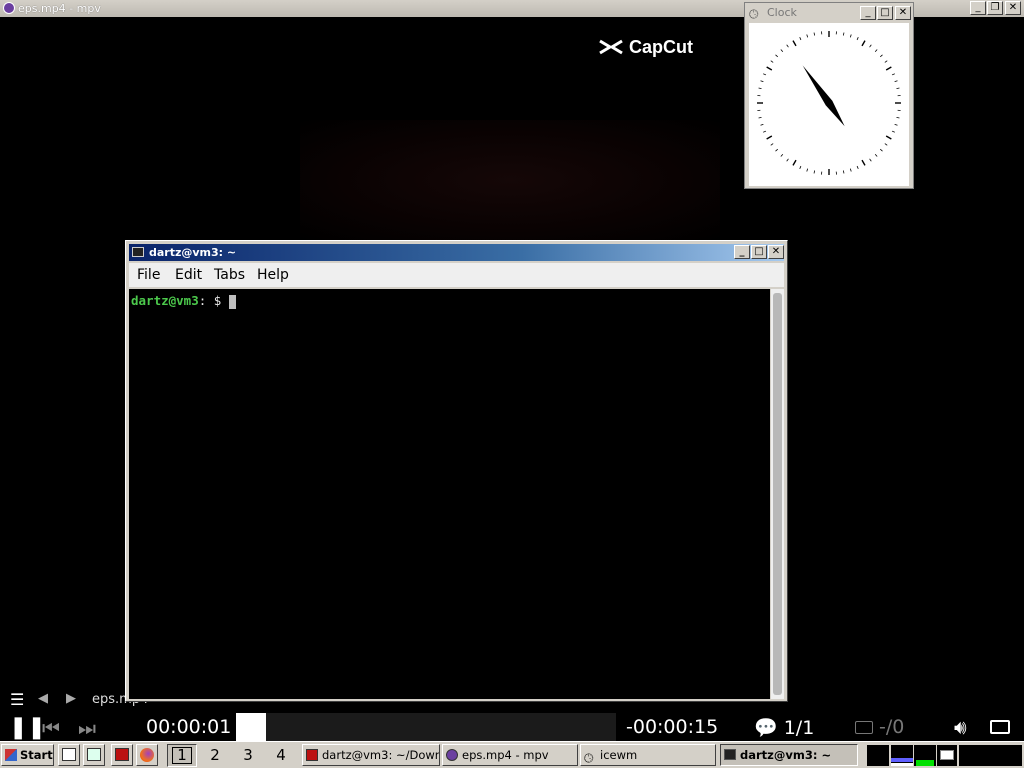  What do you see at coordinates (902, 755) in the screenshot?
I see `network-monitor` at bounding box center [902, 755].